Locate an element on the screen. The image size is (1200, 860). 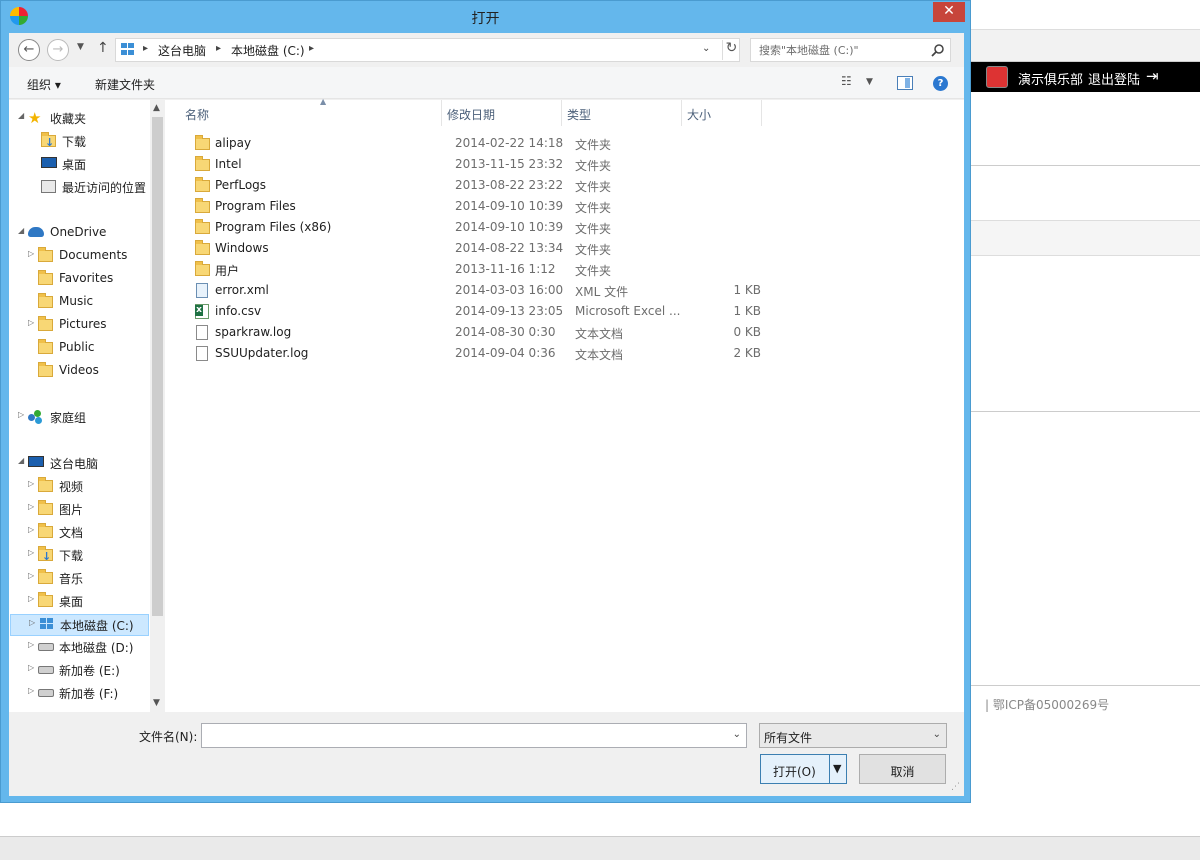
open-options-dropdown-icon: ▼ is located at coordinates (837, 768).